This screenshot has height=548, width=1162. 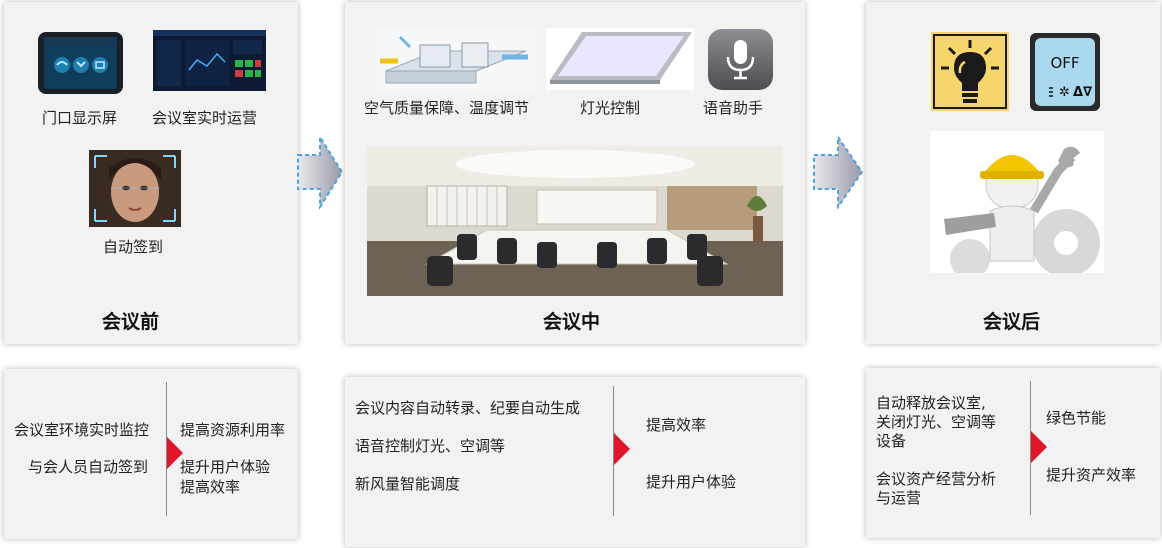 I want to click on off-switch-icon: ✲ Δ∇ OFF, so click(x=1065, y=72).